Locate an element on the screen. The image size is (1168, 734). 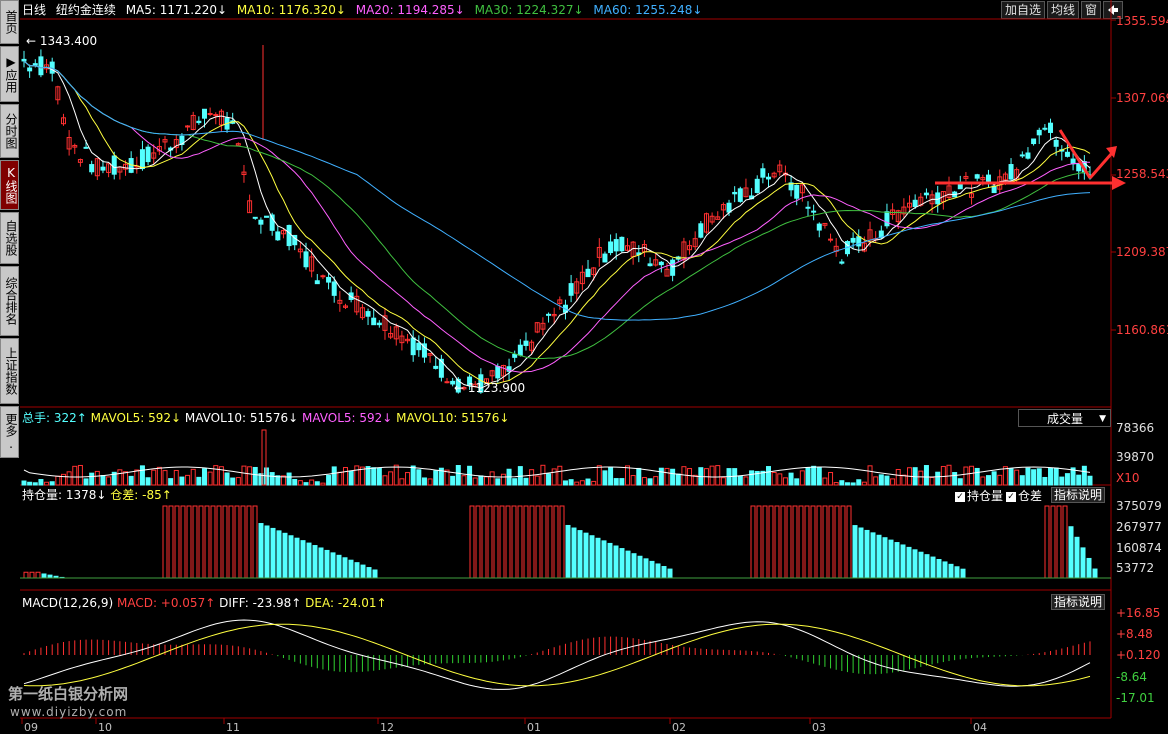
x-axis-label: 11 is located at coordinates (233, 727).